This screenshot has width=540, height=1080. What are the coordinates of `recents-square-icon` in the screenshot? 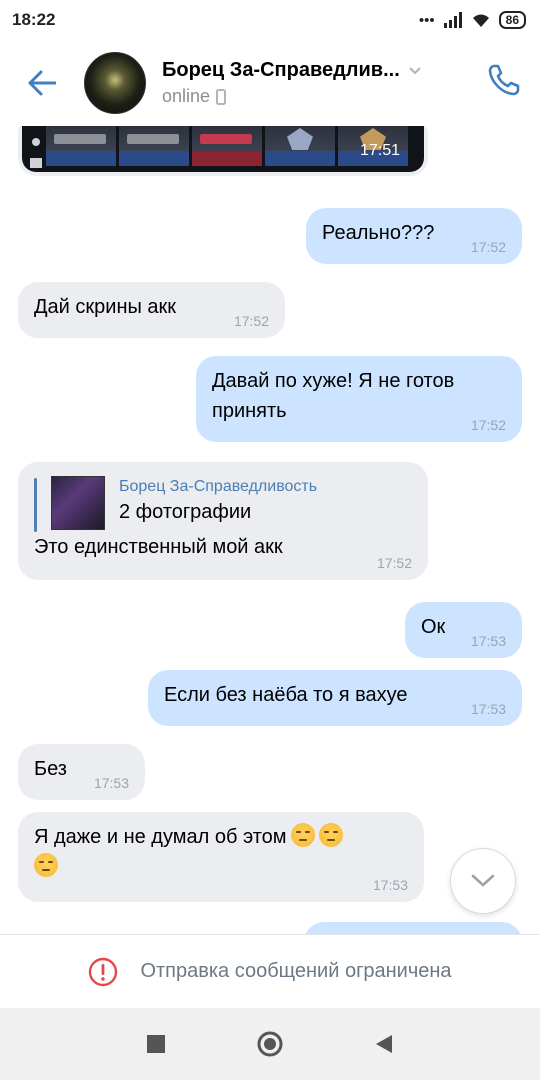 It's located at (156, 1044).